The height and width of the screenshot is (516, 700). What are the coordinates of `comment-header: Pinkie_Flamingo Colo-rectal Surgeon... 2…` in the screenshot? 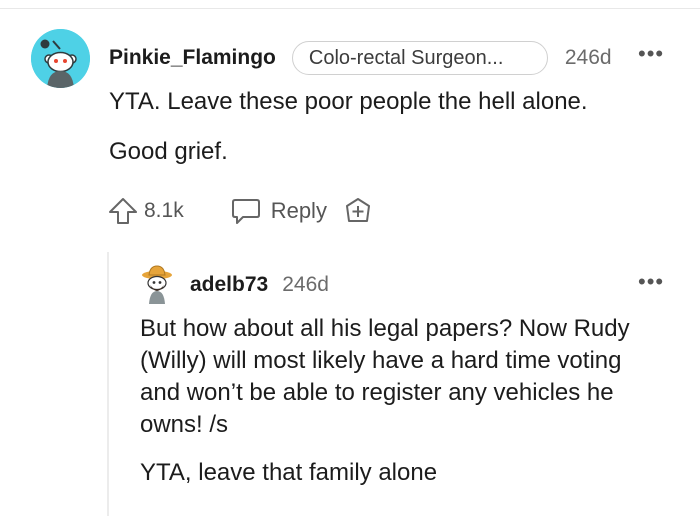 It's located at (360, 58).